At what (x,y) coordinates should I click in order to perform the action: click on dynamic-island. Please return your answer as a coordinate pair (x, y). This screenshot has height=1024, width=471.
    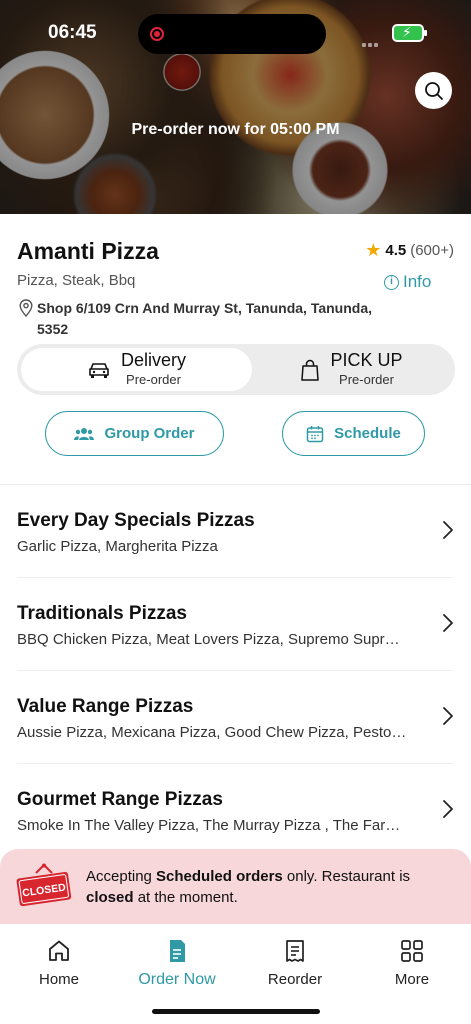
    Looking at the image, I should click on (232, 34).